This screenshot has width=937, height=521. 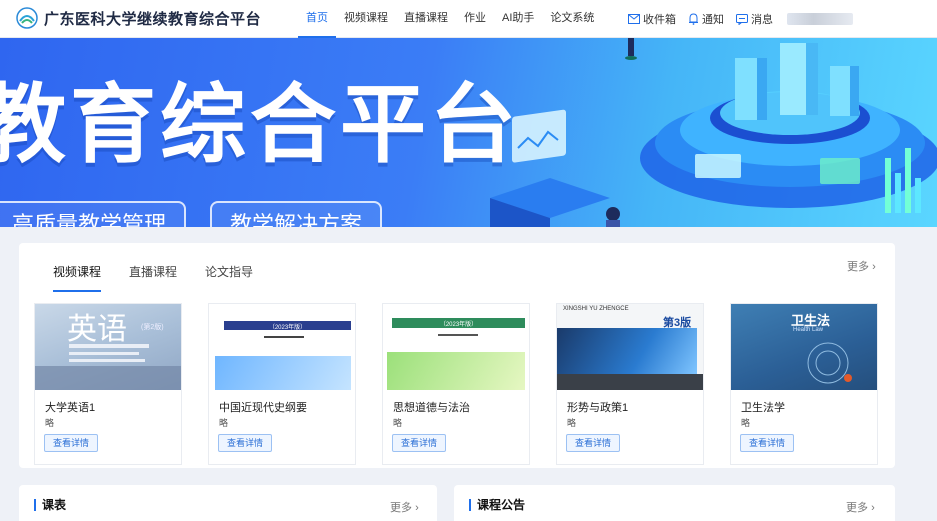 What do you see at coordinates (263, 408) in the screenshot?
I see `course-title: 中国近现代史纲要` at bounding box center [263, 408].